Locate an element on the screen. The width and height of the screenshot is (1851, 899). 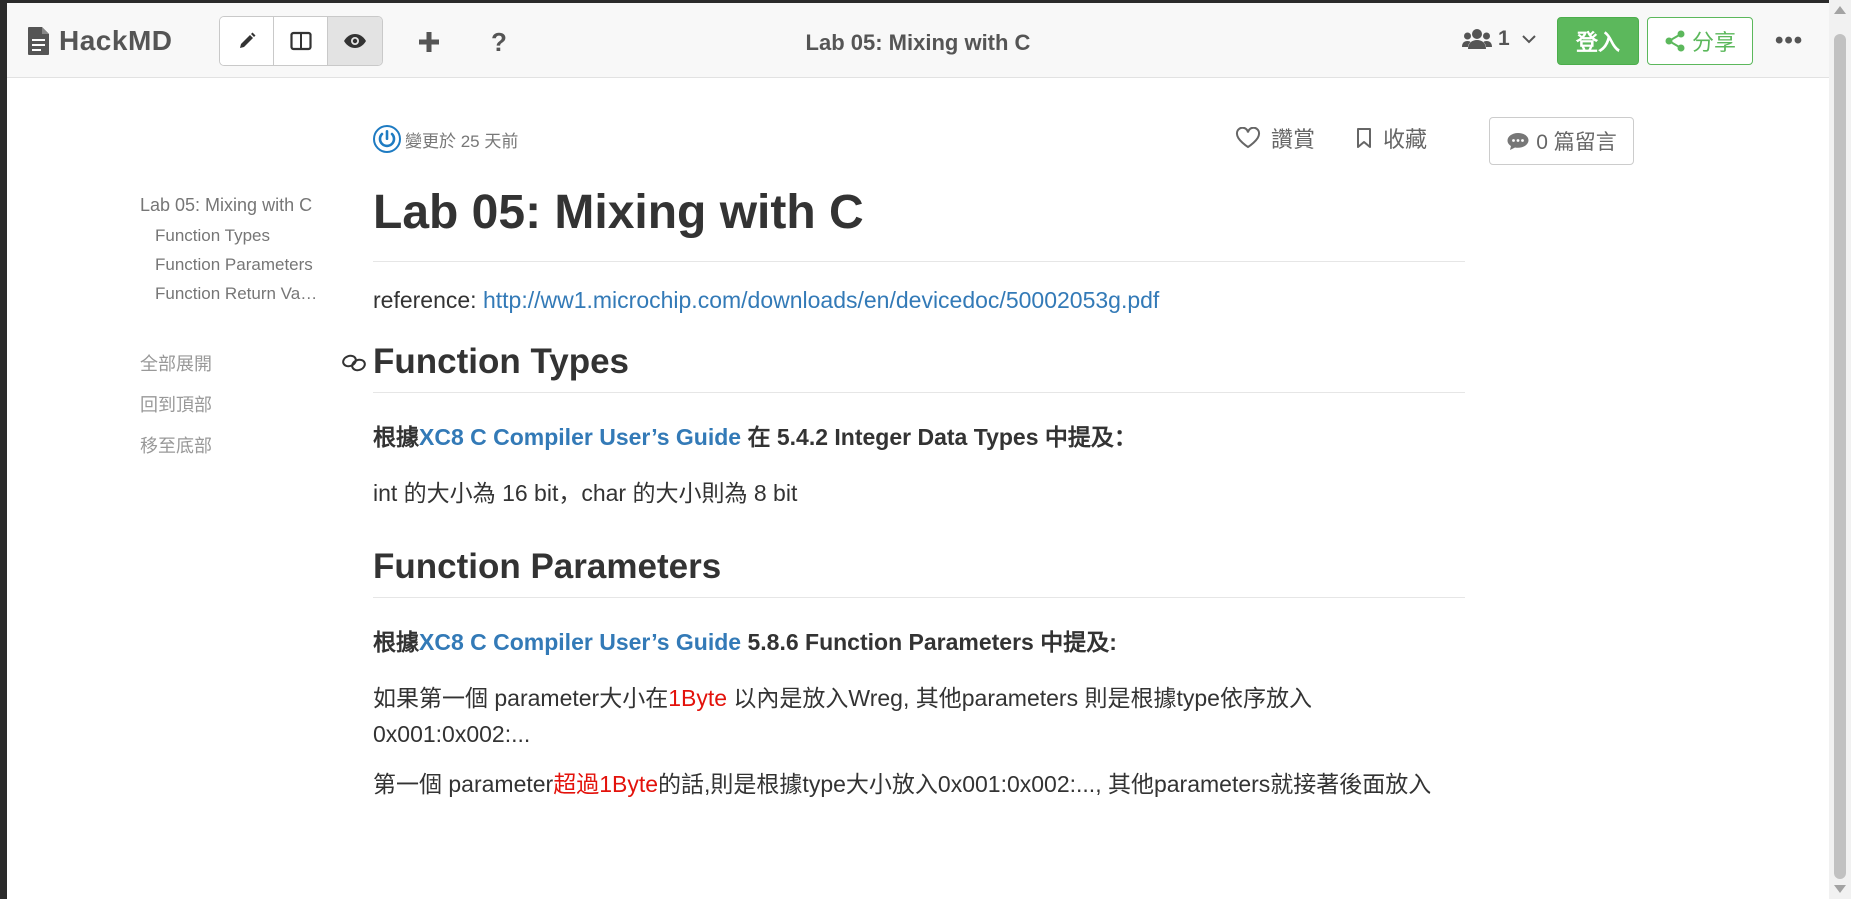
online-users-dropdown: 1 is located at coordinates (1499, 39).